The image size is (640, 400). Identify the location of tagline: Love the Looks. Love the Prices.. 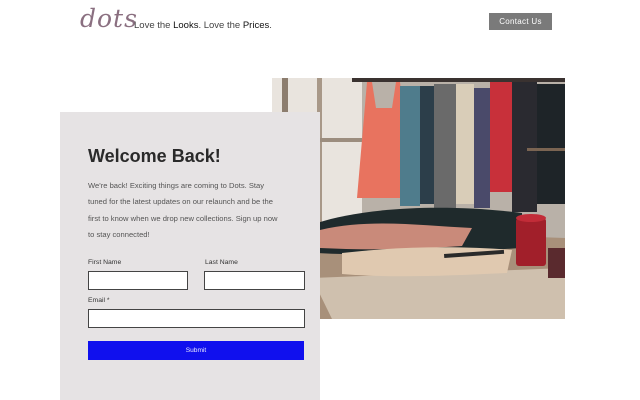
(203, 25).